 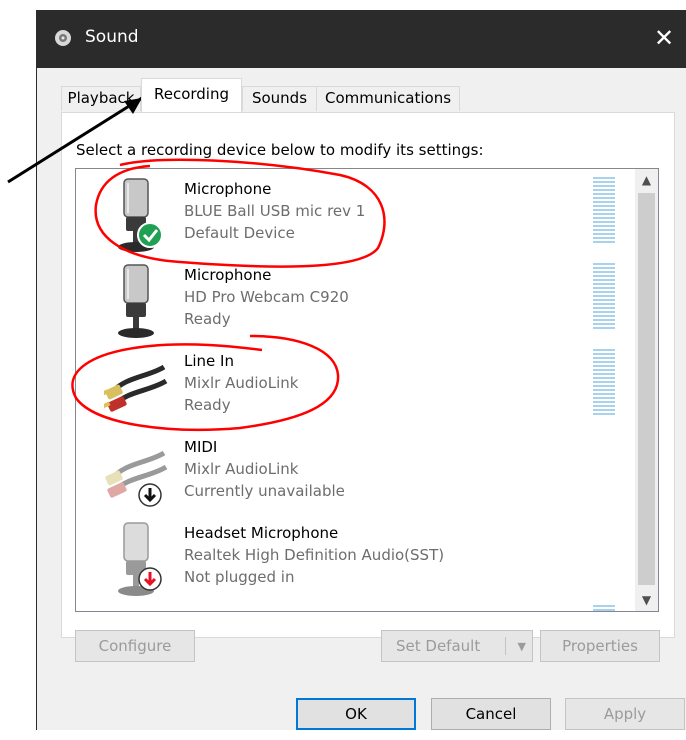 What do you see at coordinates (201, 447) in the screenshot?
I see `device-name: MIDI` at bounding box center [201, 447].